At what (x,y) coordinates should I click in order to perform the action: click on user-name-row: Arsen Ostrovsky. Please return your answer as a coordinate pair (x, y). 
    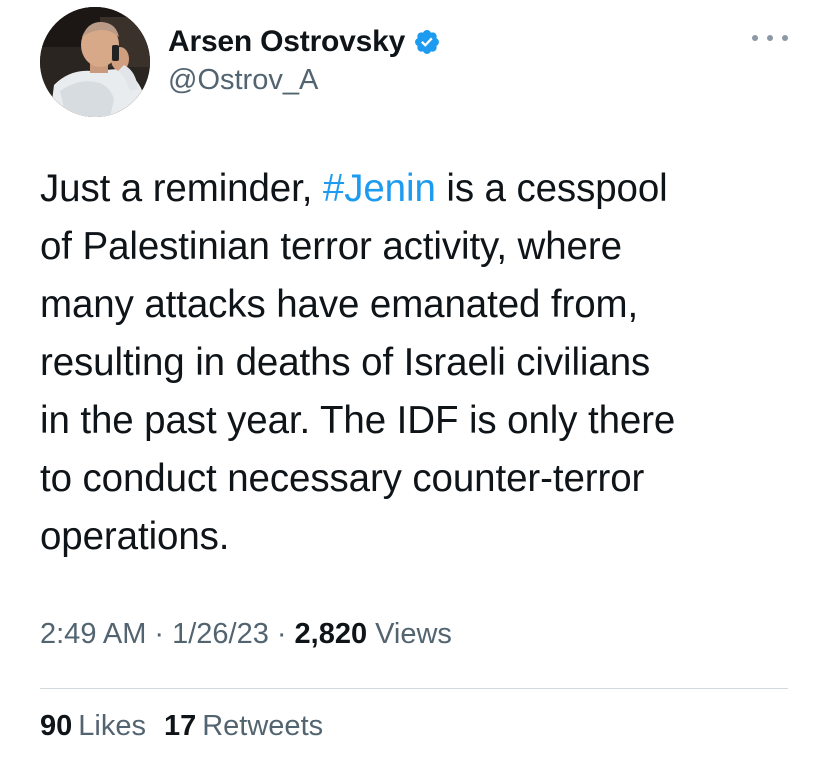
    Looking at the image, I should click on (304, 42).